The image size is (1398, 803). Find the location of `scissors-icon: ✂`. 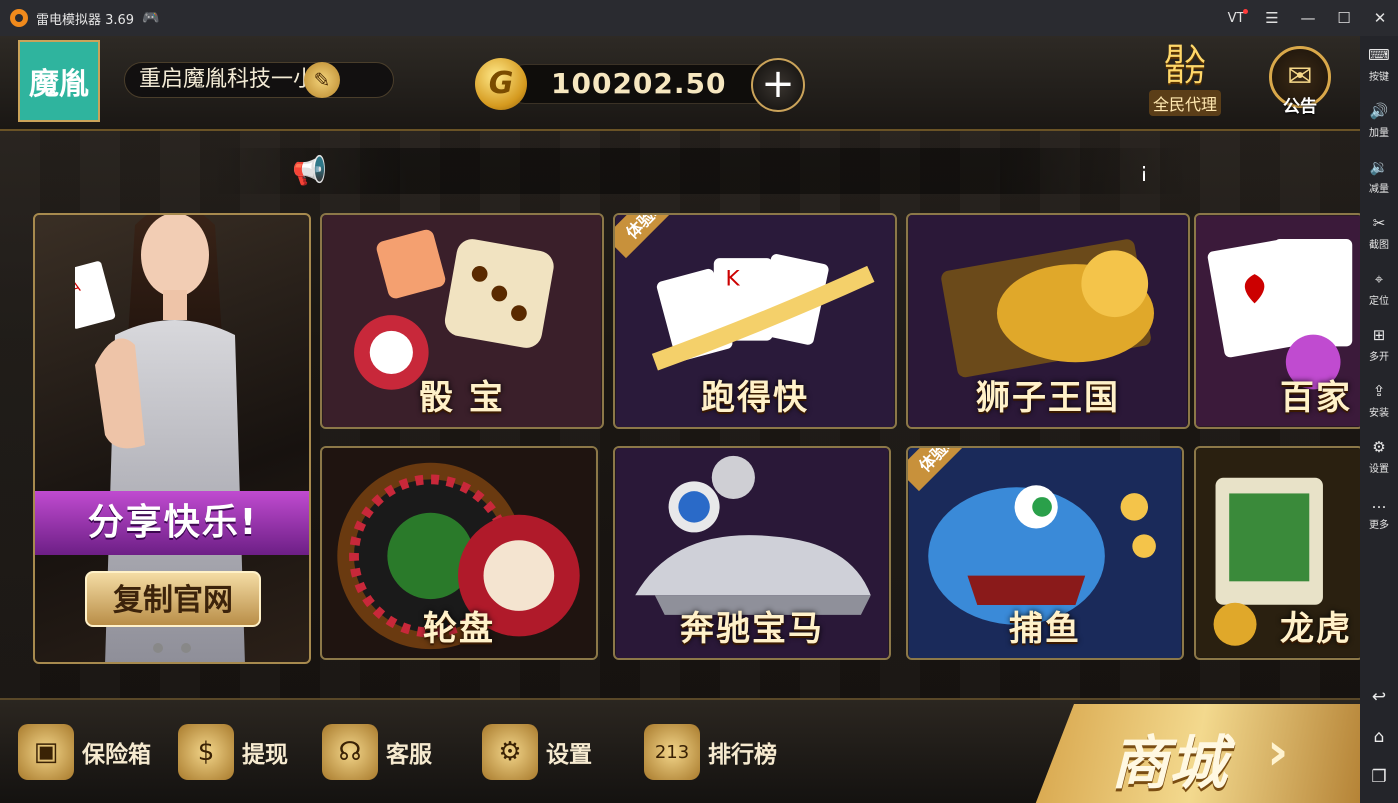

scissors-icon: ✂ is located at coordinates (1379, 222).